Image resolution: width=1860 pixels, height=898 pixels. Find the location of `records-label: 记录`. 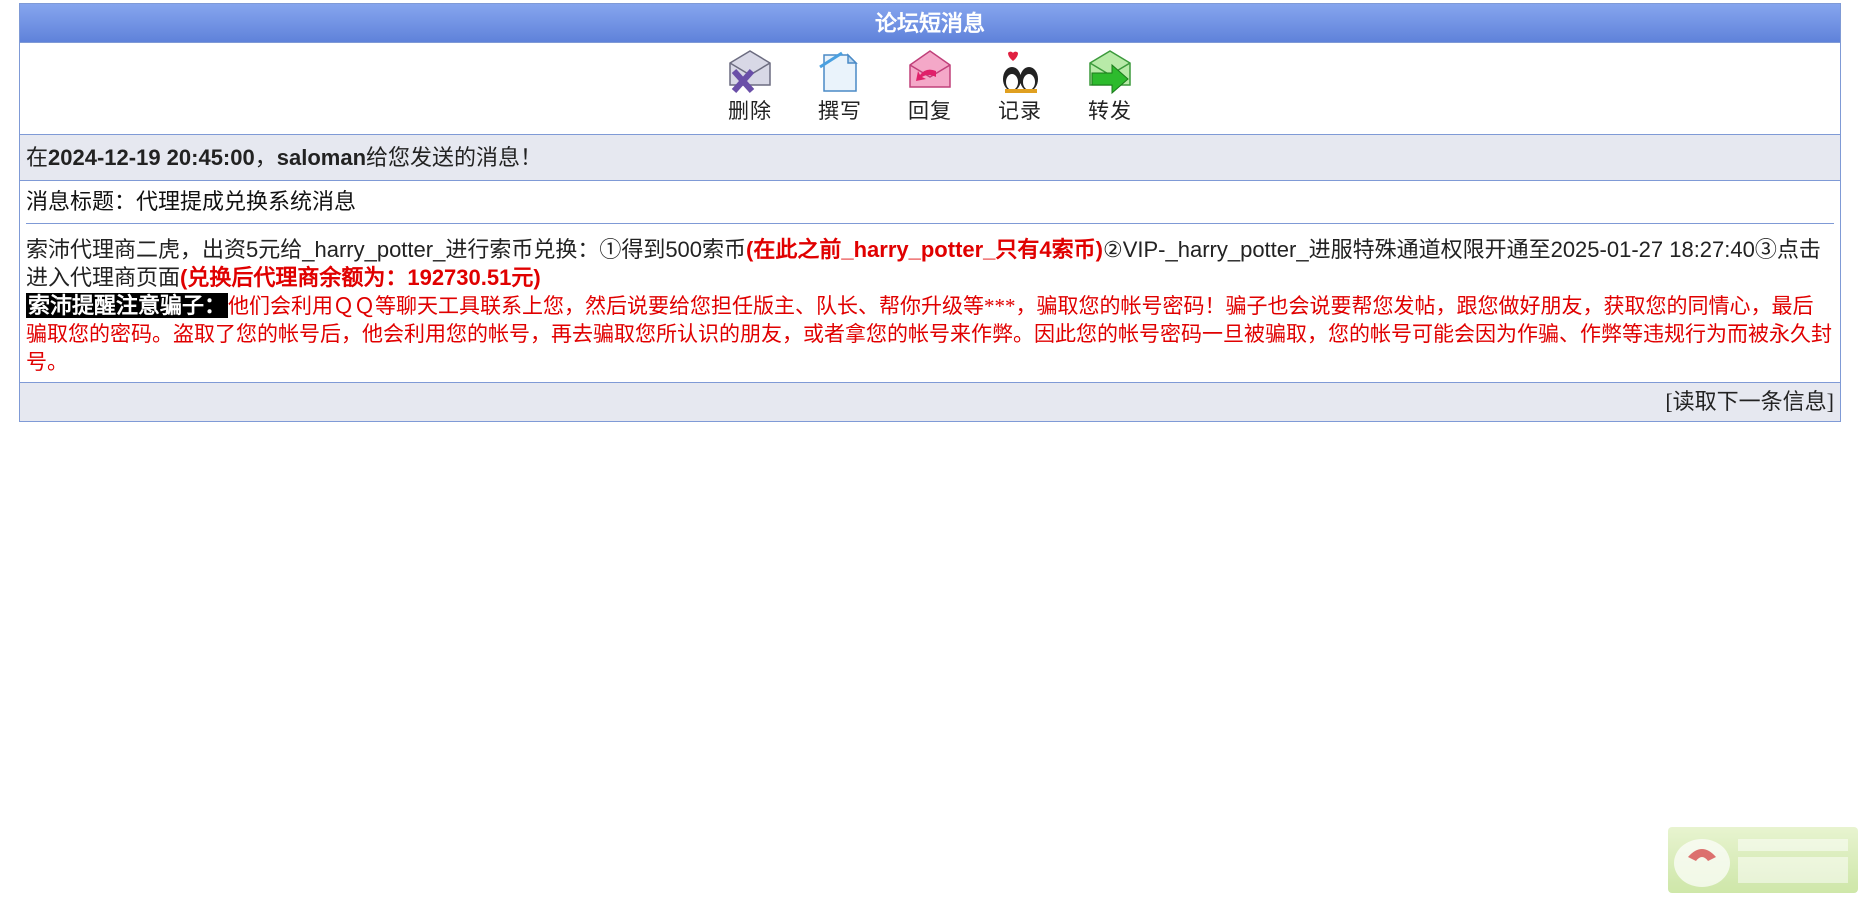

records-label: 记录 is located at coordinates (1020, 111).